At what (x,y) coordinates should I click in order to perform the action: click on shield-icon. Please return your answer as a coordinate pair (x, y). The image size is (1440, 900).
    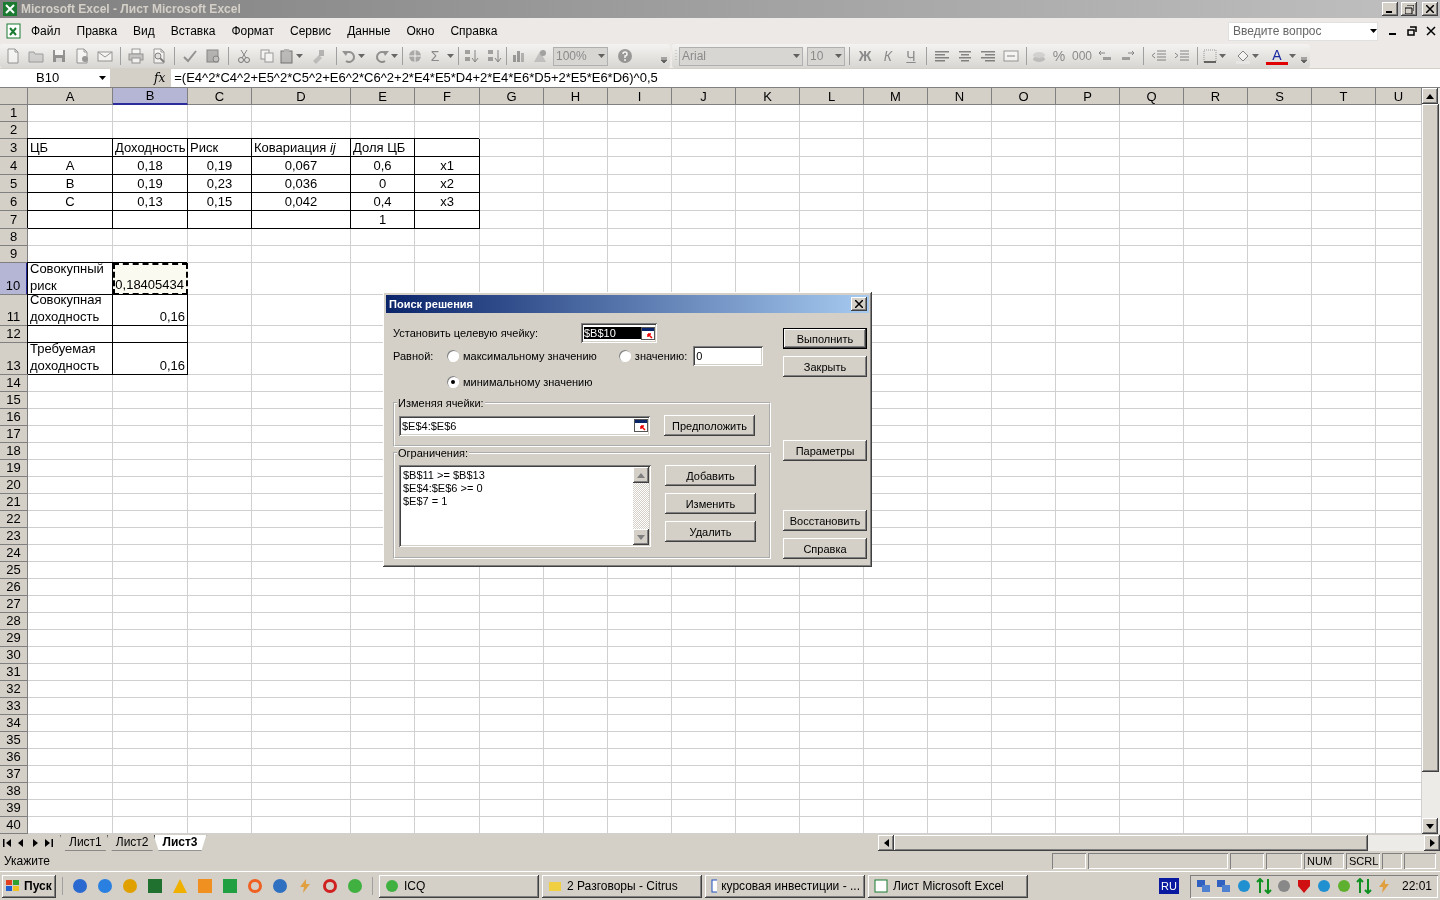
    Looking at the image, I should click on (1303, 886).